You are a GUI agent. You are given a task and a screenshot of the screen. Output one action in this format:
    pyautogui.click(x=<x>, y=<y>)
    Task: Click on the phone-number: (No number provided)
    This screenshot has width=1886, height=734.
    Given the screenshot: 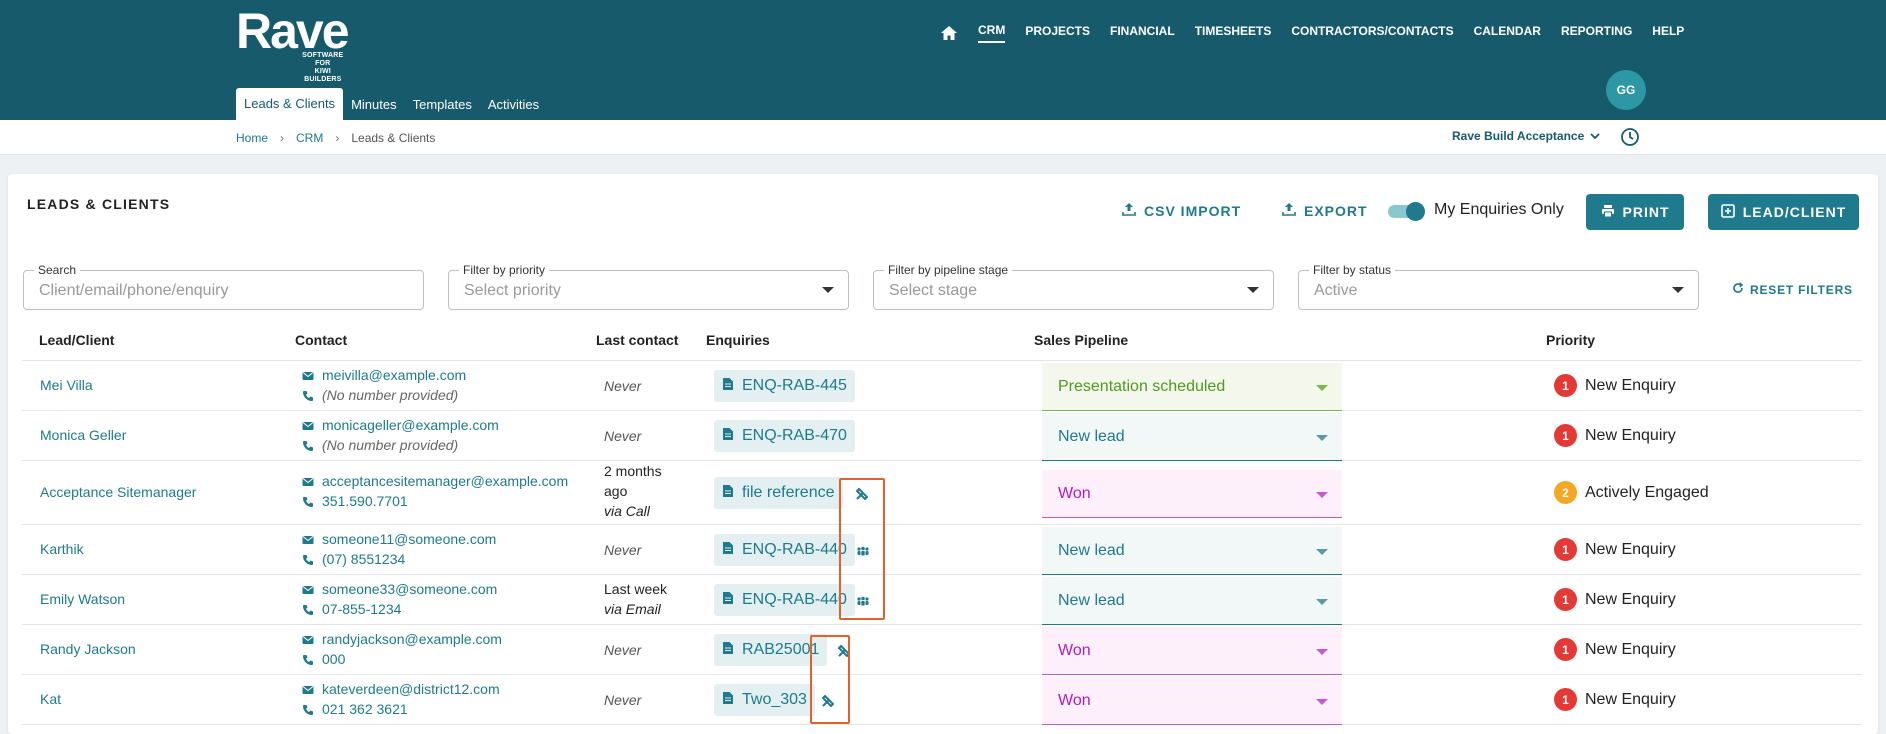 What is the action you would take?
    pyautogui.click(x=390, y=395)
    